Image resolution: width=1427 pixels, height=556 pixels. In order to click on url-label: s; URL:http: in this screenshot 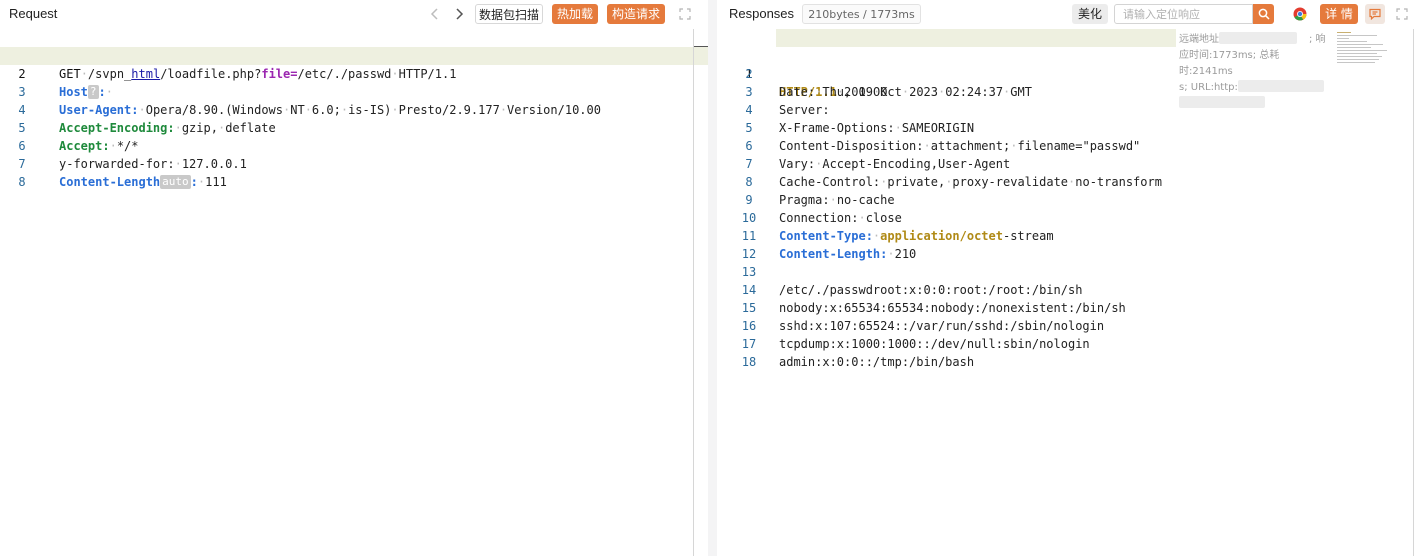, I will do `click(1208, 87)`.